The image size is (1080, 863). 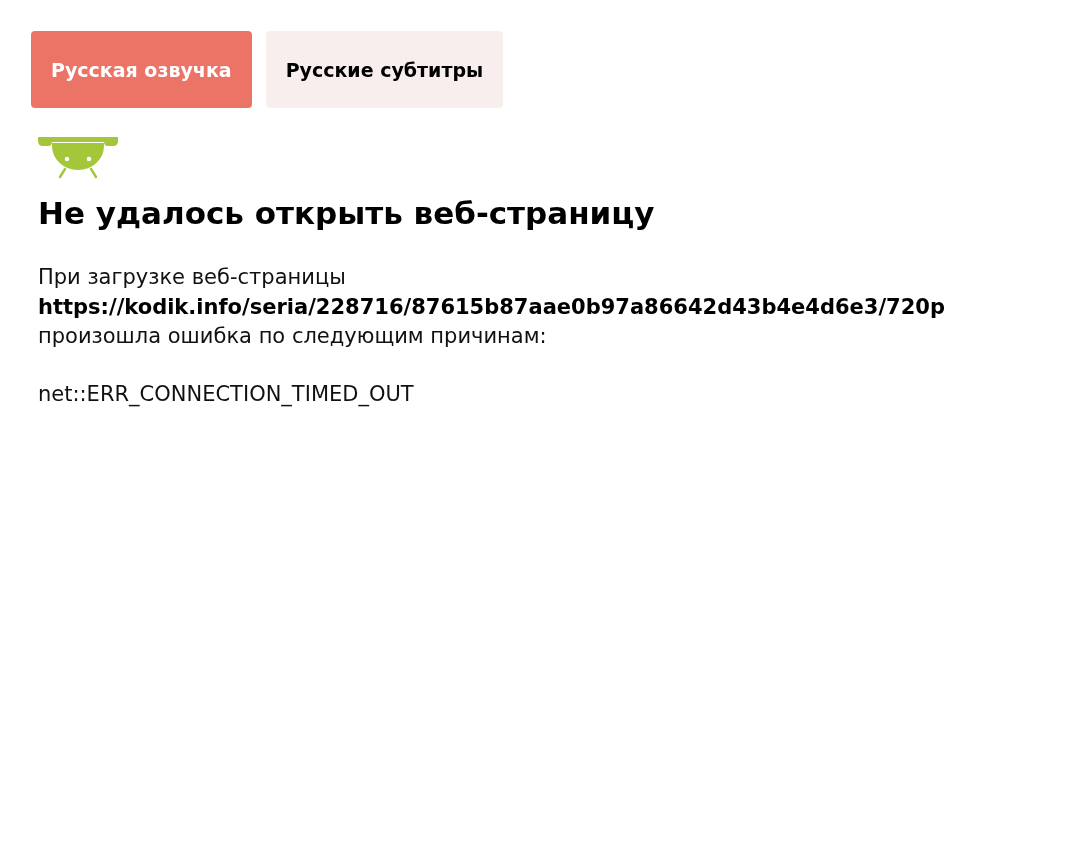 What do you see at coordinates (384, 69) in the screenshot?
I see `tab: Русские субтитры` at bounding box center [384, 69].